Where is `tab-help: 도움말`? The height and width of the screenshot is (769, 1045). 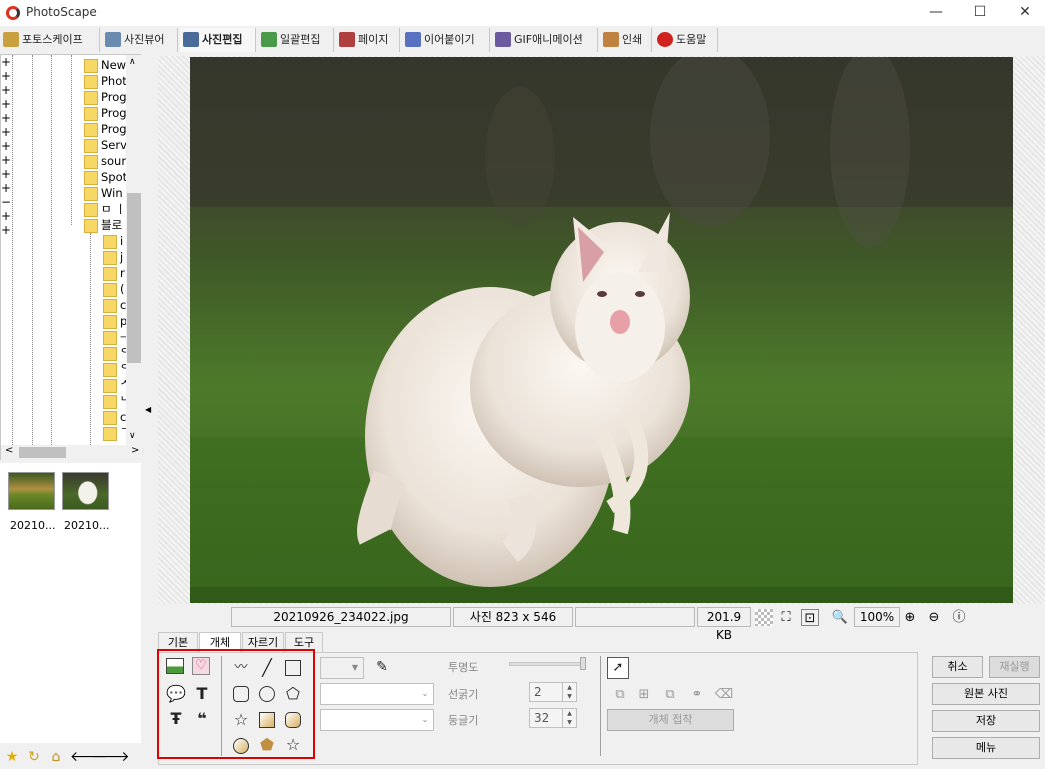
tab-help: 도움말 is located at coordinates (686, 40).